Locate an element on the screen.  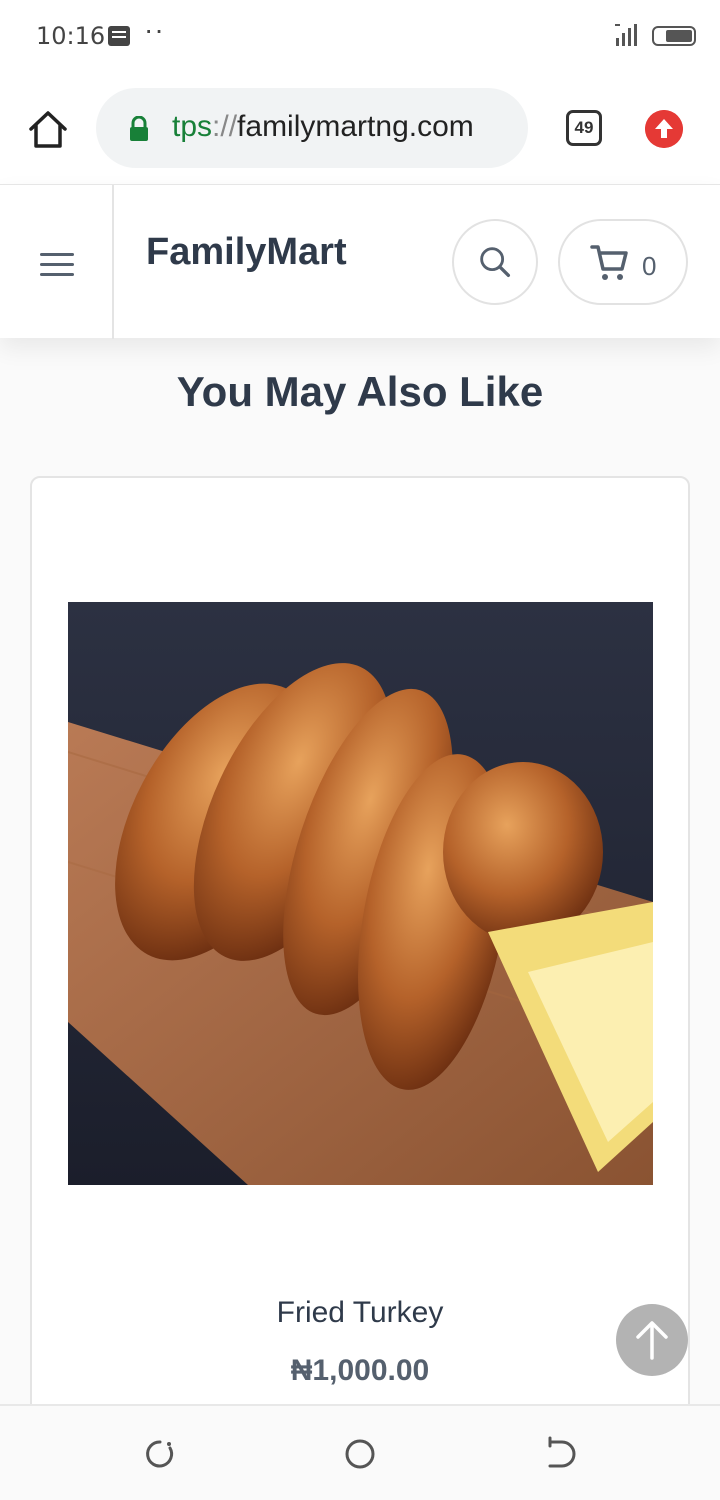
cart-icon is located at coordinates (609, 262).